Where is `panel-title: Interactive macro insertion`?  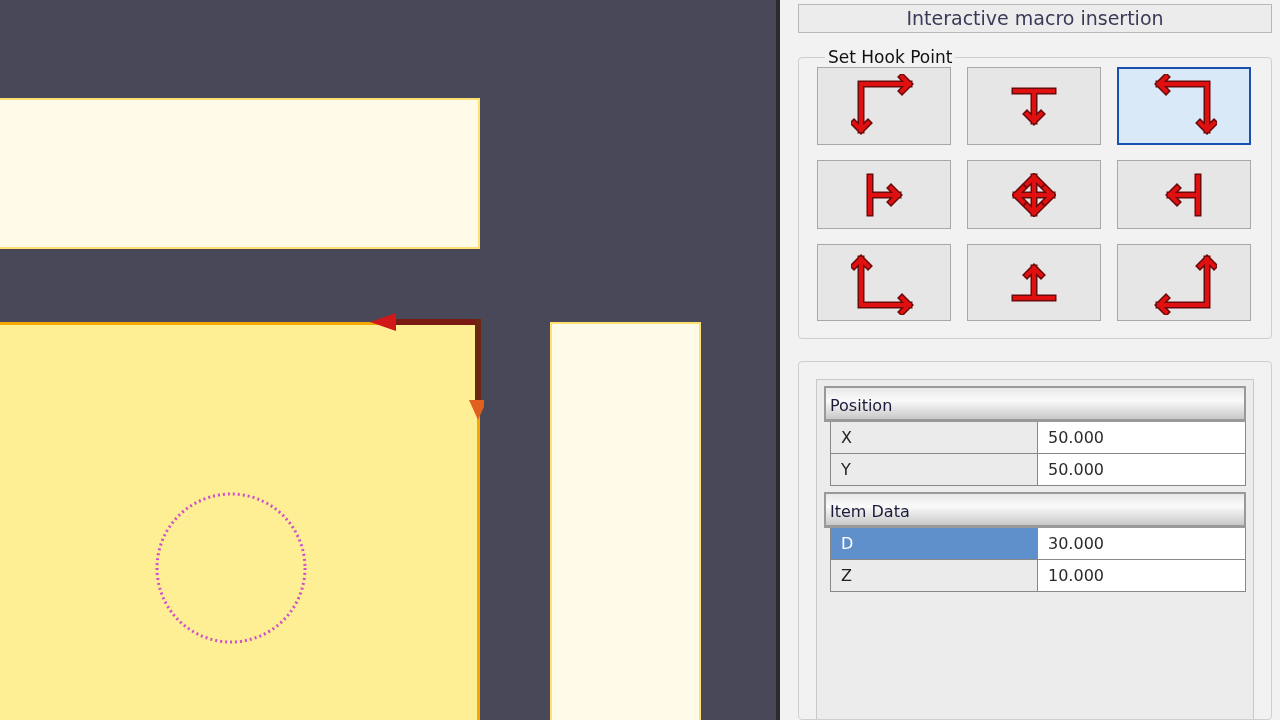 panel-title: Interactive macro insertion is located at coordinates (1035, 18).